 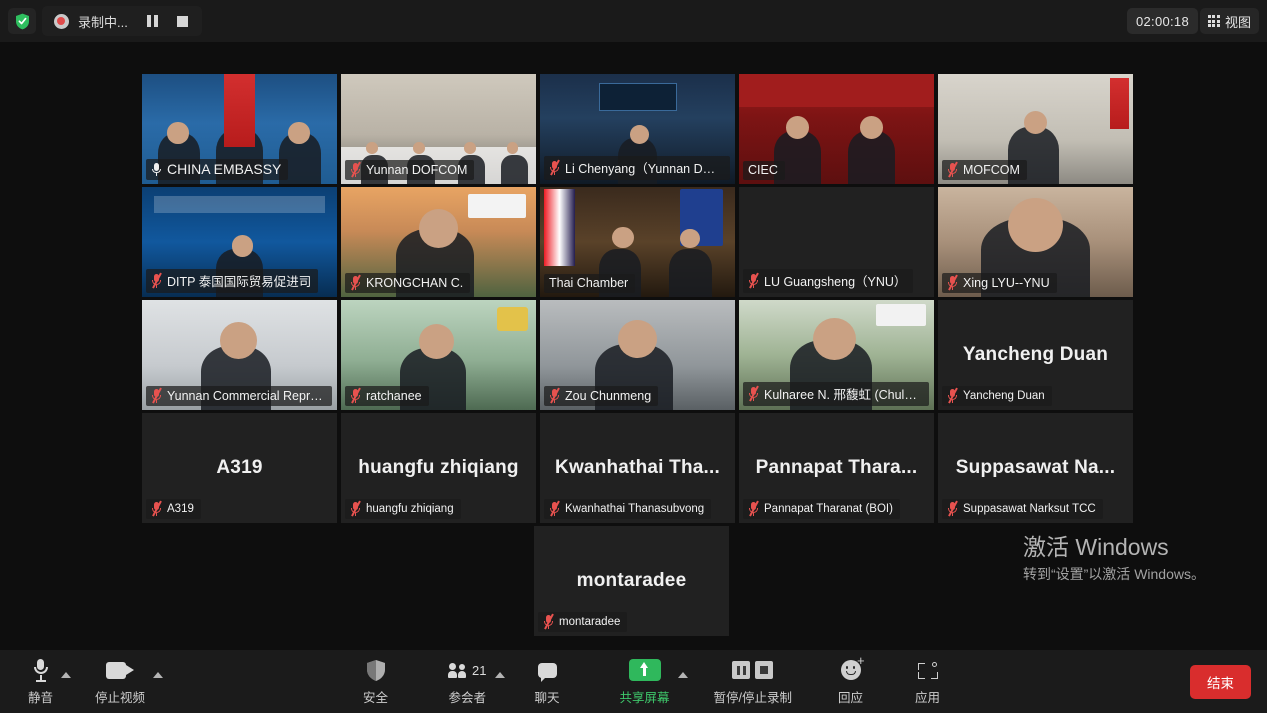 I want to click on view-button: 视图, so click(x=1229, y=21).